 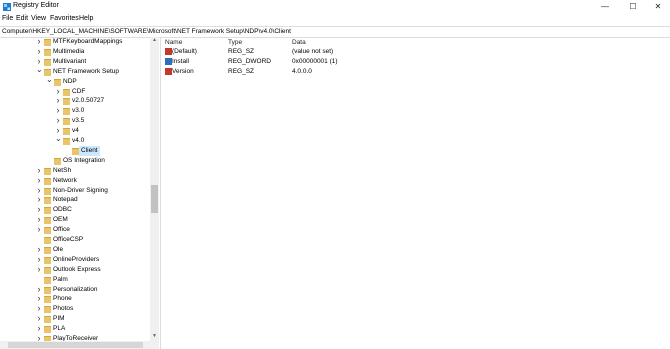 I want to click on tree-item-label: NDP, so click(x=70, y=81).